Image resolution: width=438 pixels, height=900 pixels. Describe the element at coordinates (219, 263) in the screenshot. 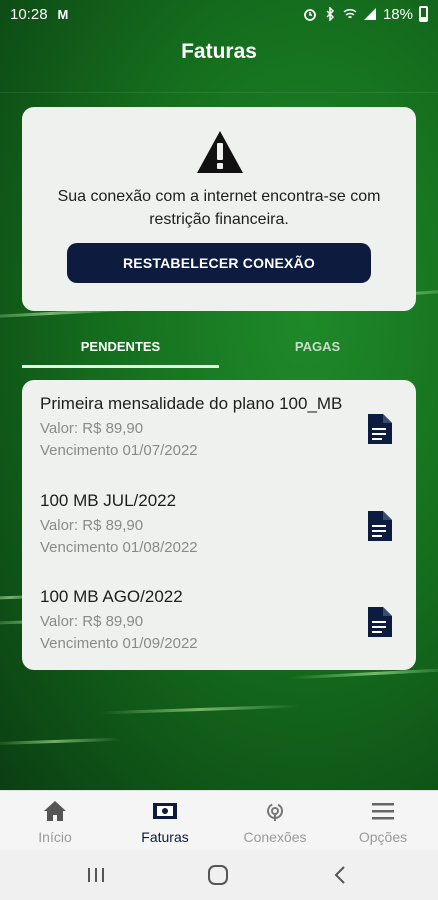

I see `restore-connection-button: RESTABELECER CONEXÃO` at that location.